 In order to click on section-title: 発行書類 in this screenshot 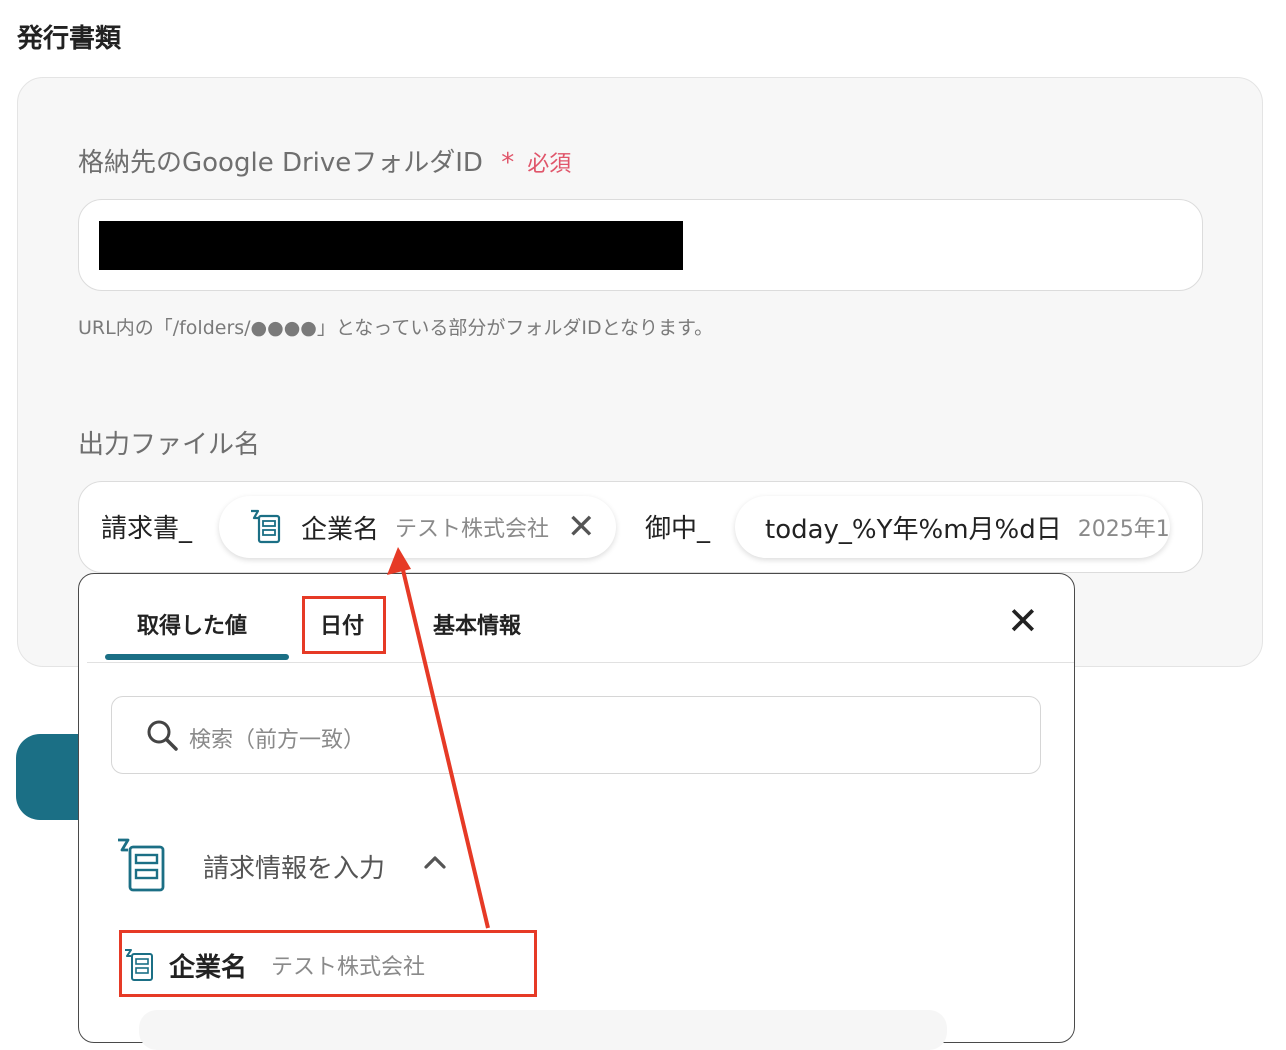, I will do `click(69, 39)`.